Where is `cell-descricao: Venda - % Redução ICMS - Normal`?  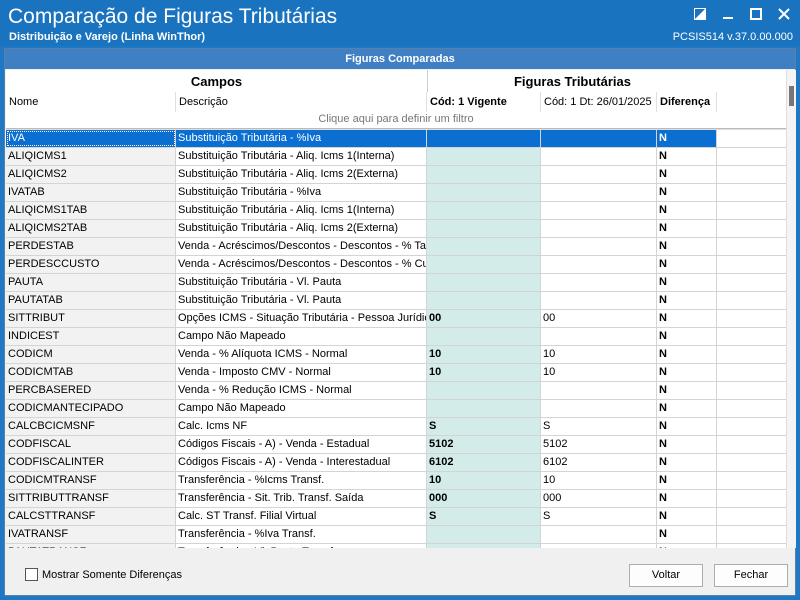
cell-descricao: Venda - % Redução ICMS - Normal is located at coordinates (301, 390).